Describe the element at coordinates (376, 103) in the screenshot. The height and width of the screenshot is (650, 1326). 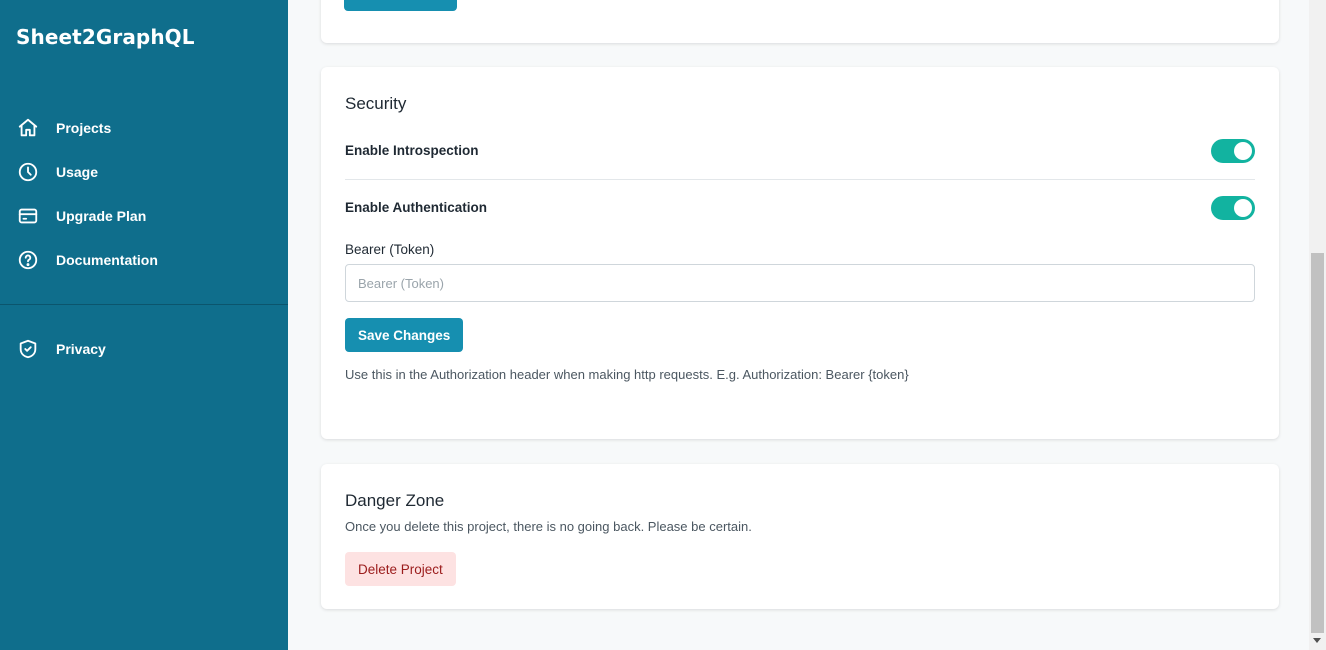
I see `security-title: Security` at that location.